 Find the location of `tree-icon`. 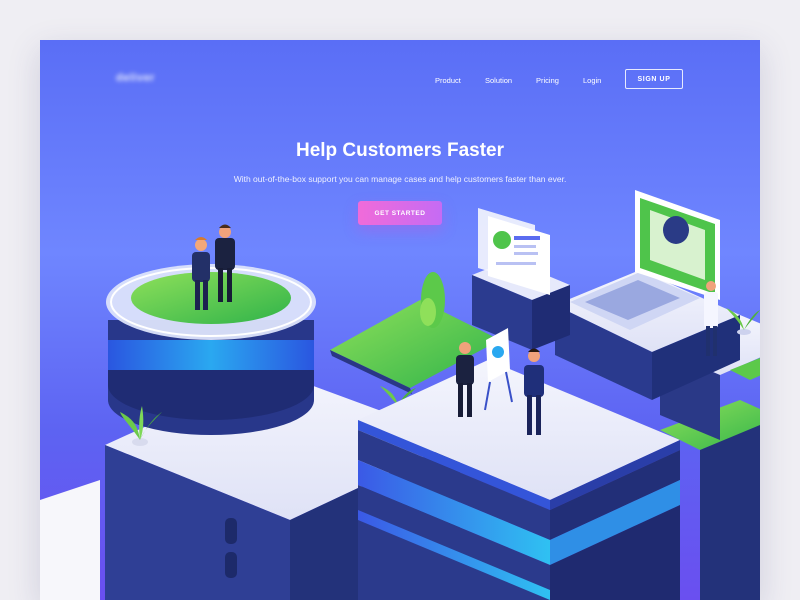

tree-icon is located at coordinates (432, 300).